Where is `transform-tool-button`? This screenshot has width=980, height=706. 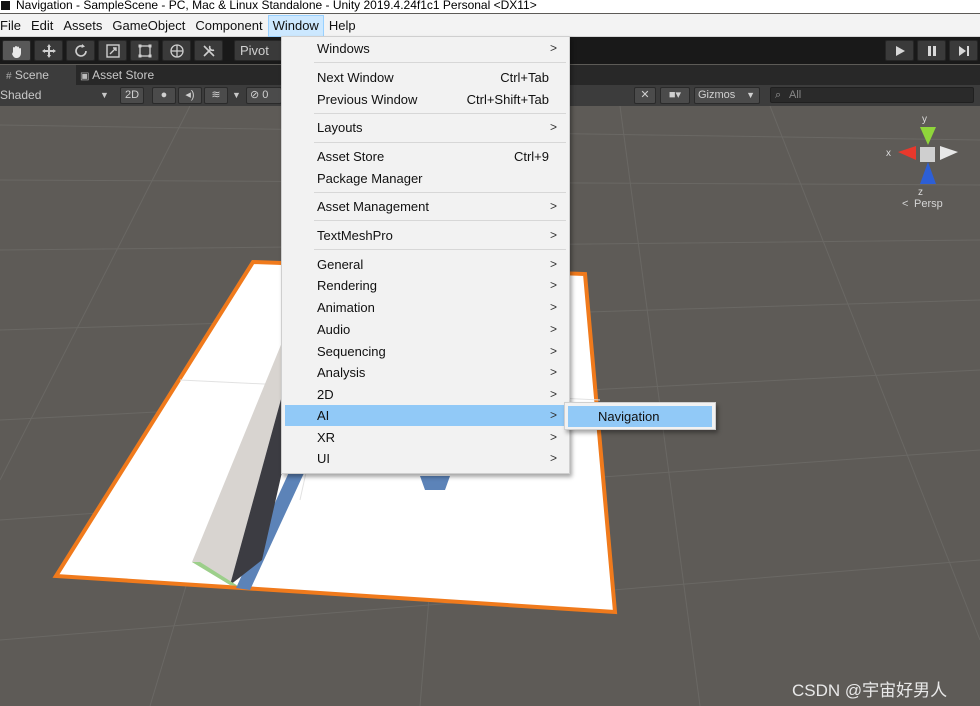
transform-tool-button is located at coordinates (176, 50).